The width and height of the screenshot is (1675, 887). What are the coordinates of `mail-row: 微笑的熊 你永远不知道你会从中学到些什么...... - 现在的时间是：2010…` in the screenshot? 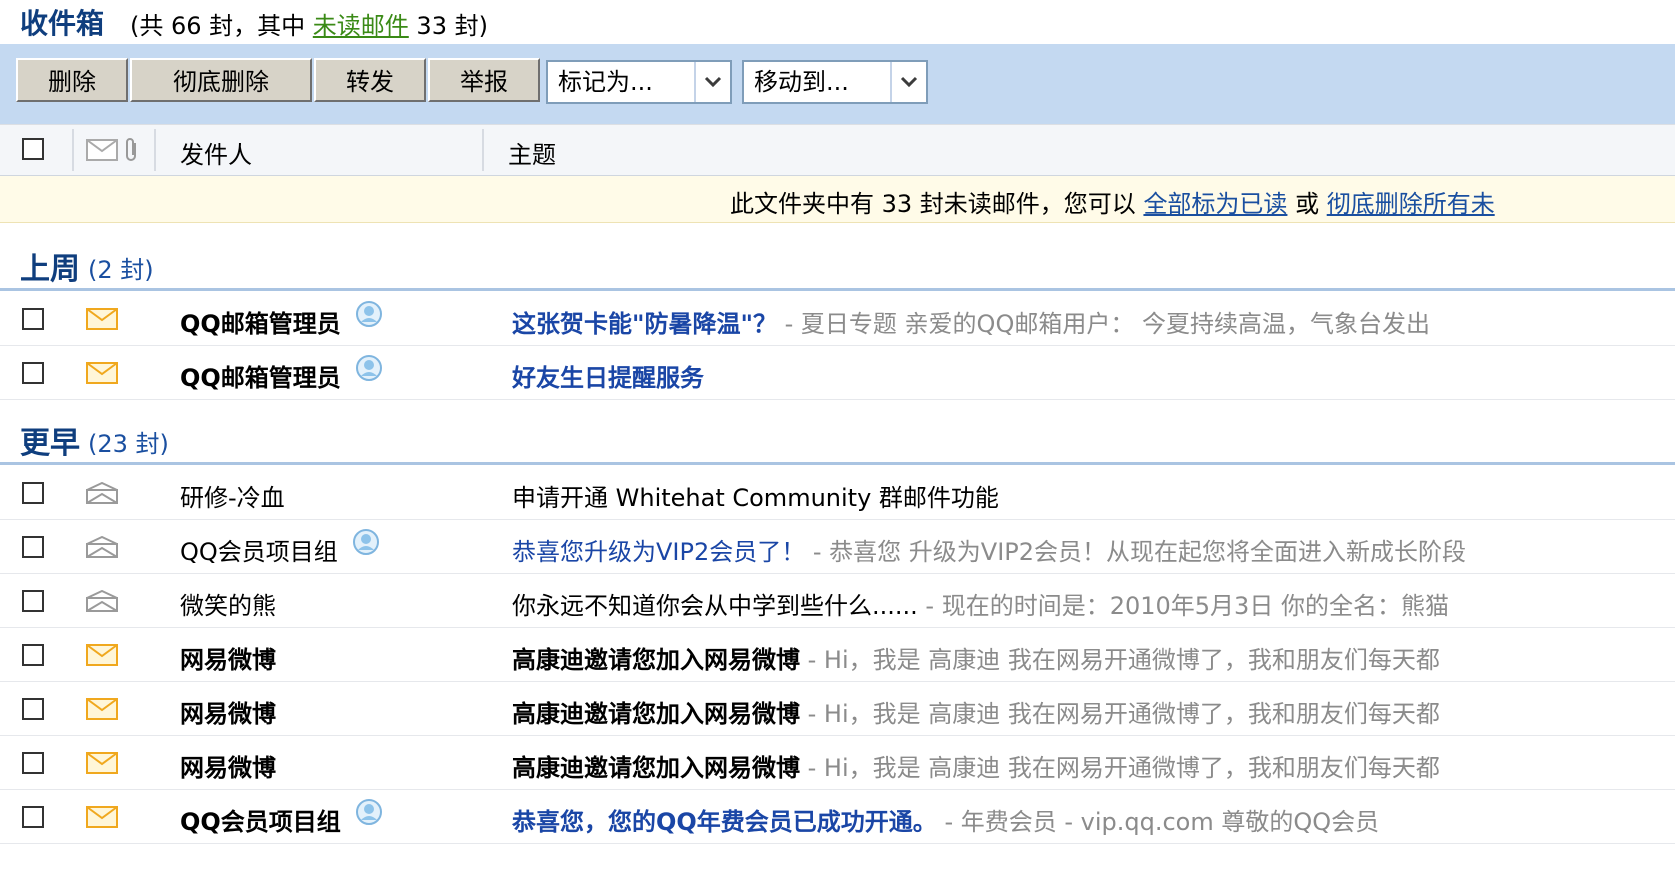 It's located at (837, 601).